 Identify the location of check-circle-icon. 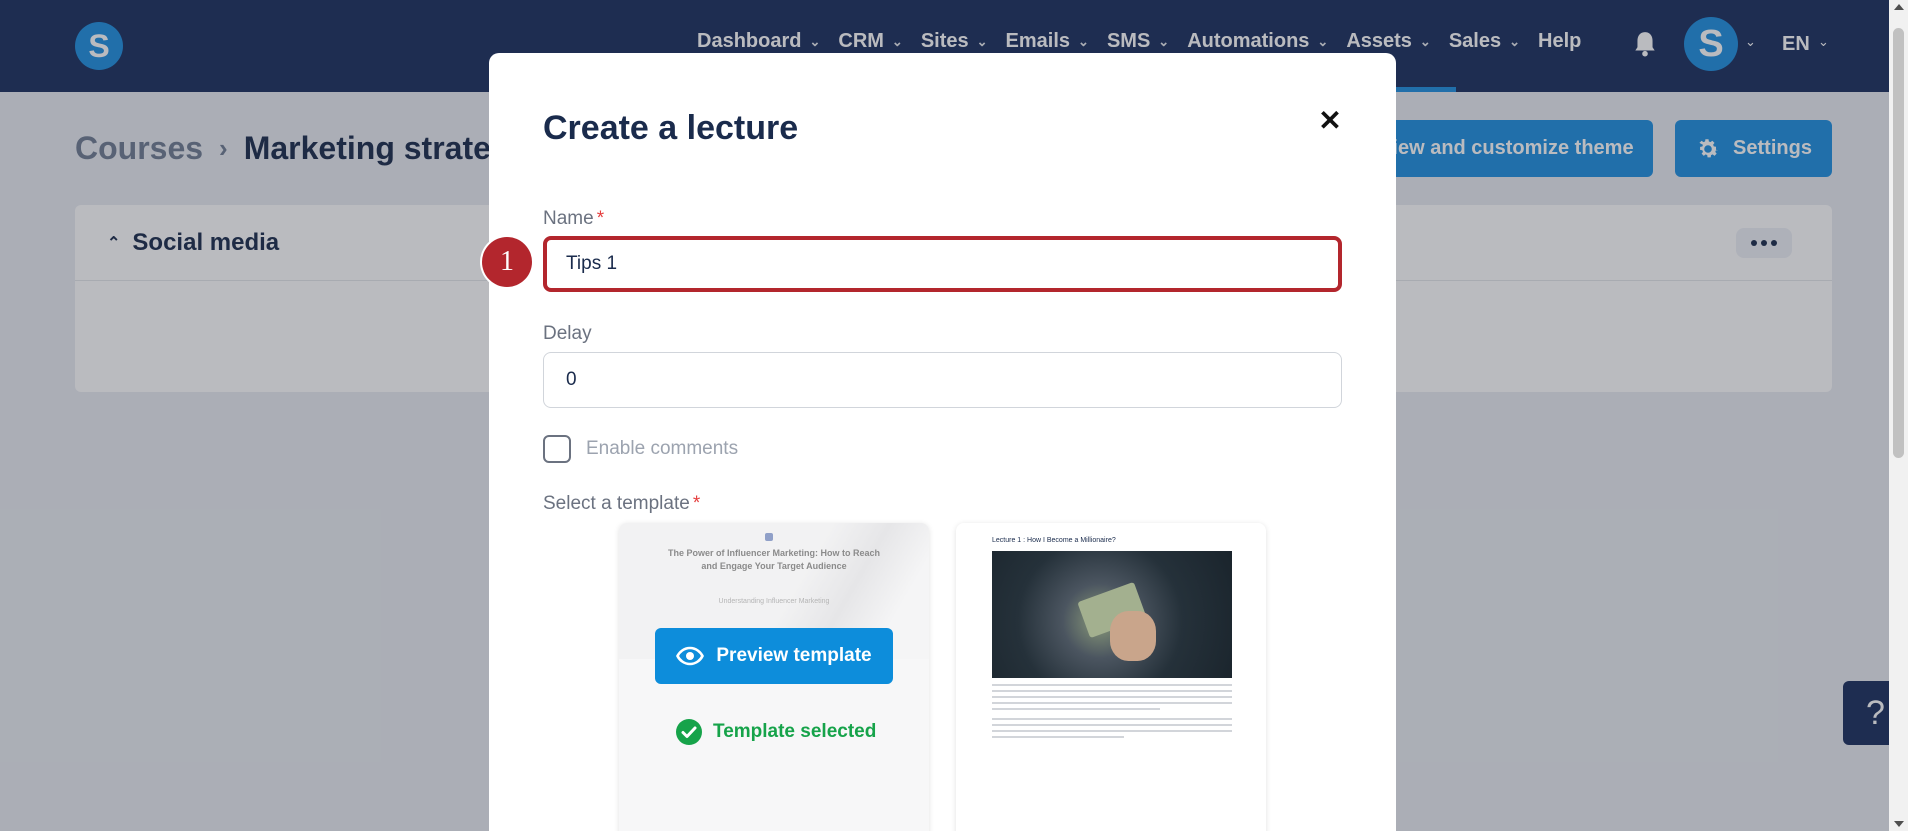
(689, 732).